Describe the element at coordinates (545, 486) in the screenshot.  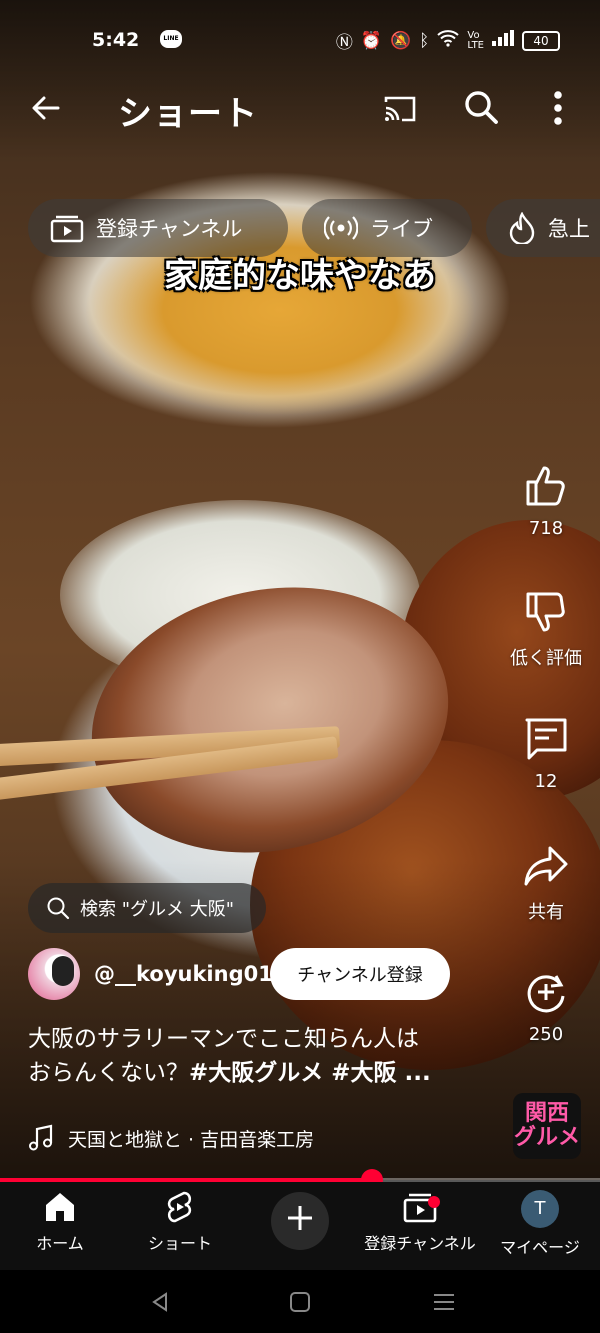
I see `thumb-up-icon` at that location.